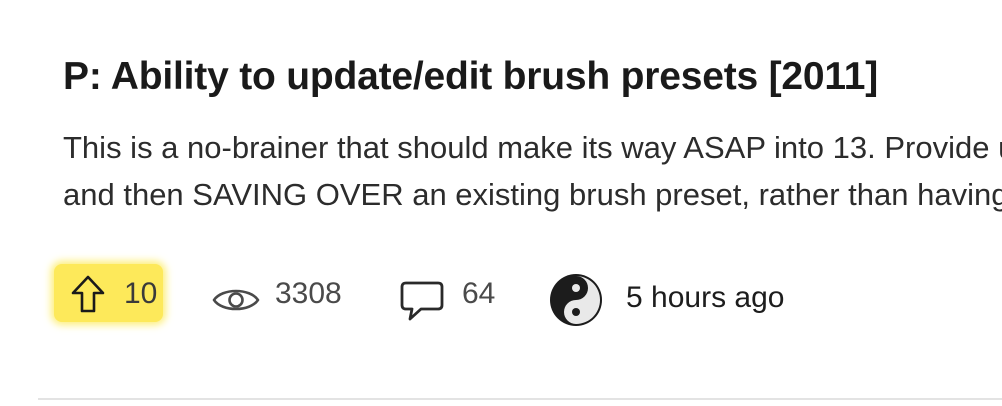 The height and width of the screenshot is (406, 1002). Describe the element at coordinates (520, 399) in the screenshot. I see `divider` at that location.